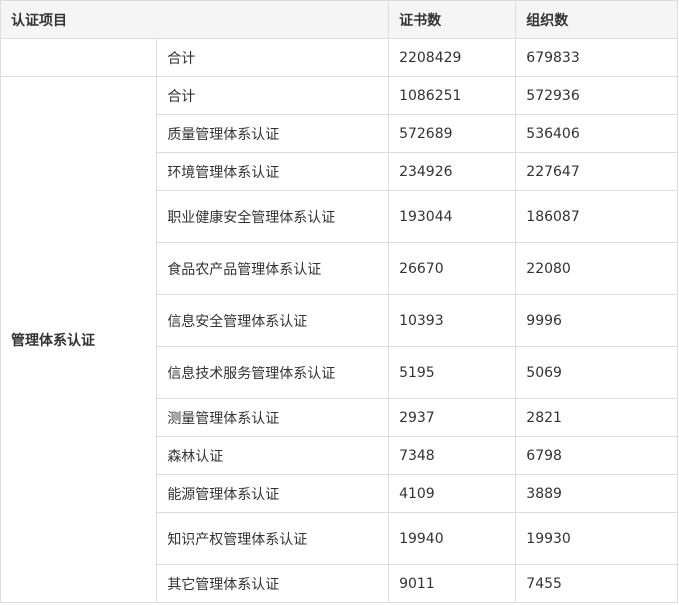 The image size is (679, 605). What do you see at coordinates (273, 372) in the screenshot?
I see `row-item: 信息技术服务管理体系认证` at bounding box center [273, 372].